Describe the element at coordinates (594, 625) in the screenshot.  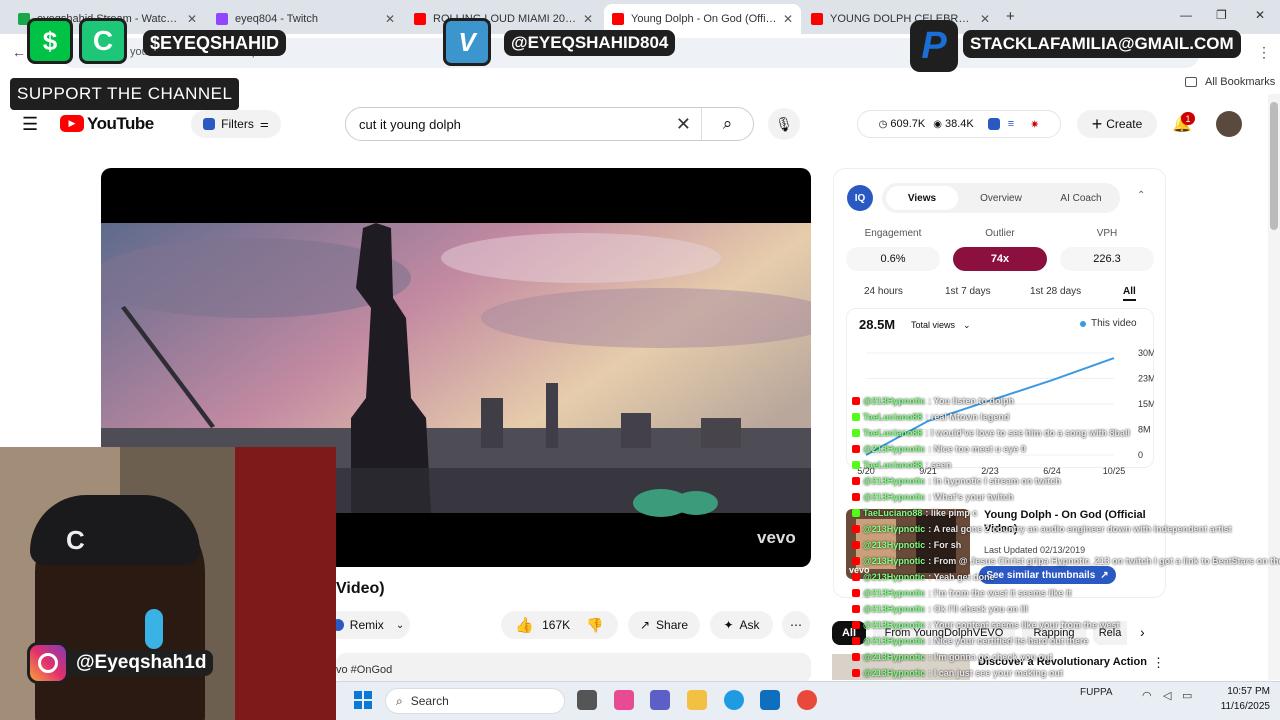
I see `dislike-icon: 👎` at that location.